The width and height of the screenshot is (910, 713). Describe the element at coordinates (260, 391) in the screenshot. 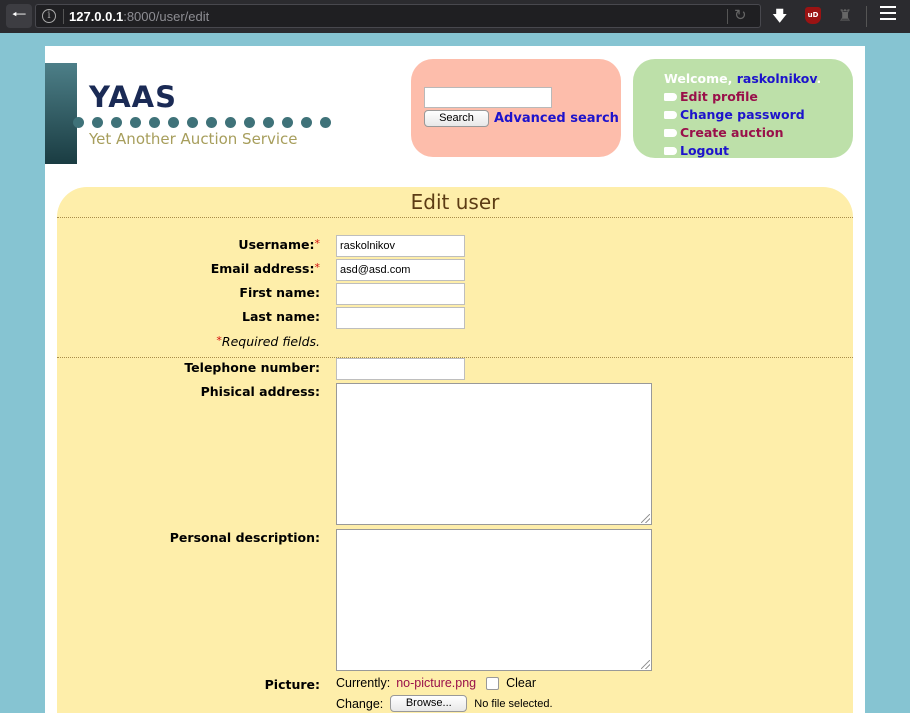

I see `address-label: Phisical address:` at that location.